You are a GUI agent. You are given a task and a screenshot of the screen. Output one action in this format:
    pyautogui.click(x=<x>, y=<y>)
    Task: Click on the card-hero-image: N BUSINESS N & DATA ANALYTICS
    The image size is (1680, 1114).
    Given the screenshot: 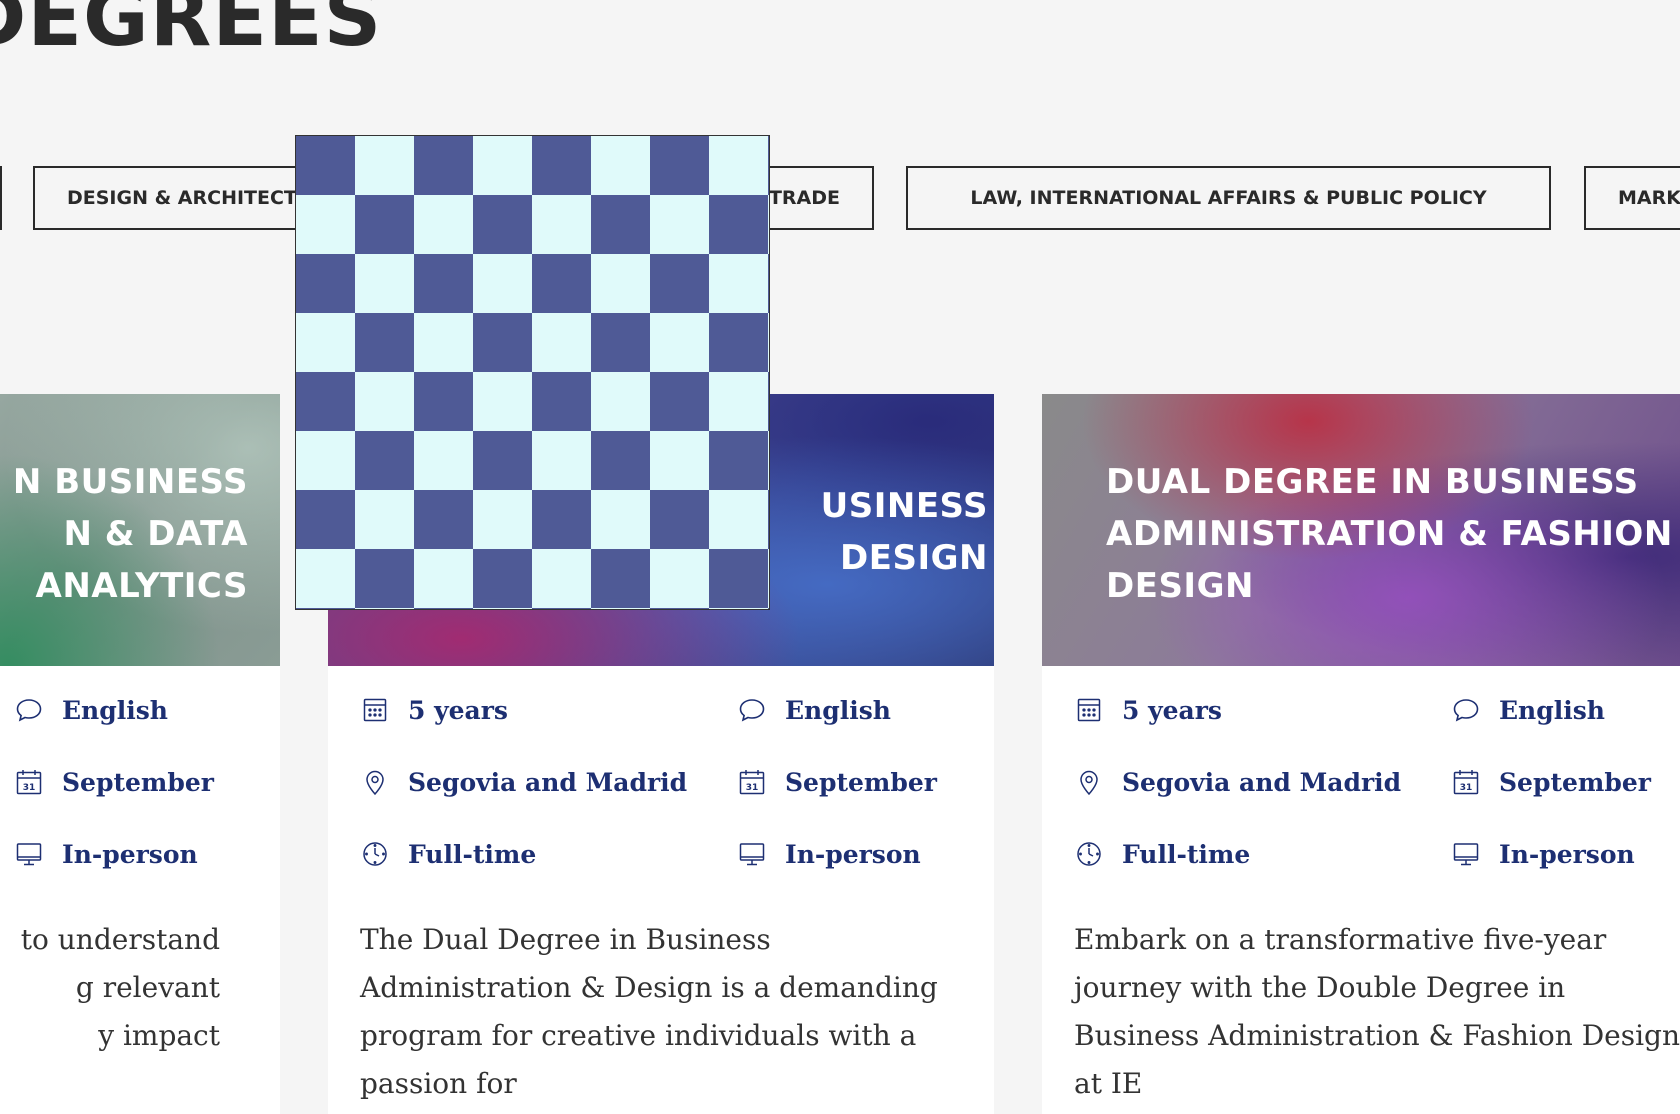 What is the action you would take?
    pyautogui.click(x=140, y=530)
    